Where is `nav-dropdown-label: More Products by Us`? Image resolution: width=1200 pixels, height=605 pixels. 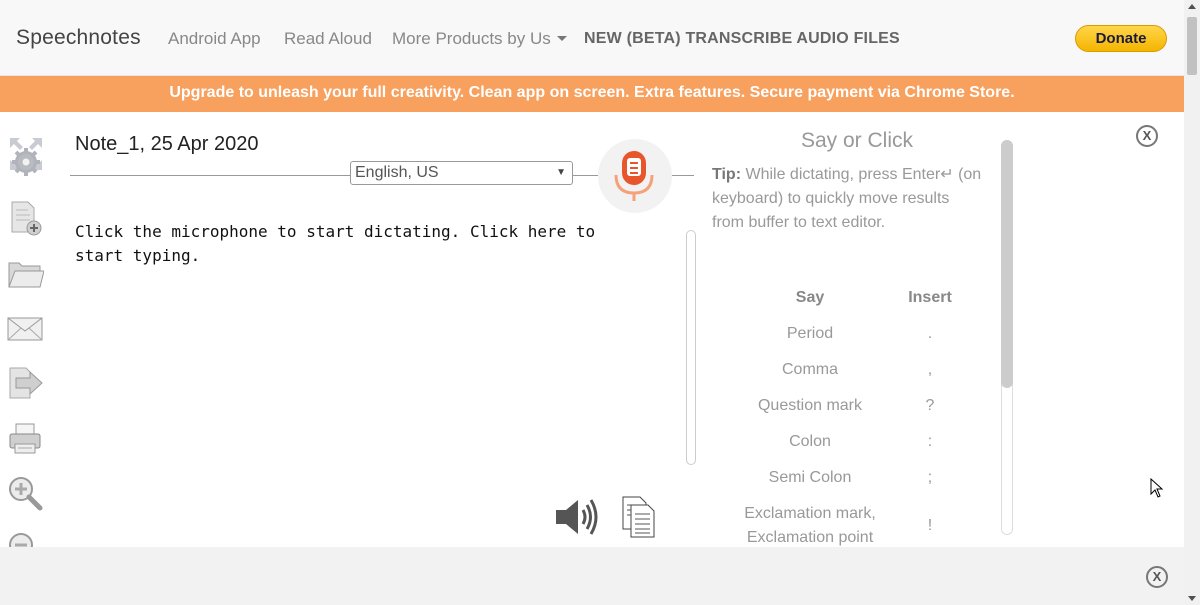
nav-dropdown-label: More Products by Us is located at coordinates (471, 38).